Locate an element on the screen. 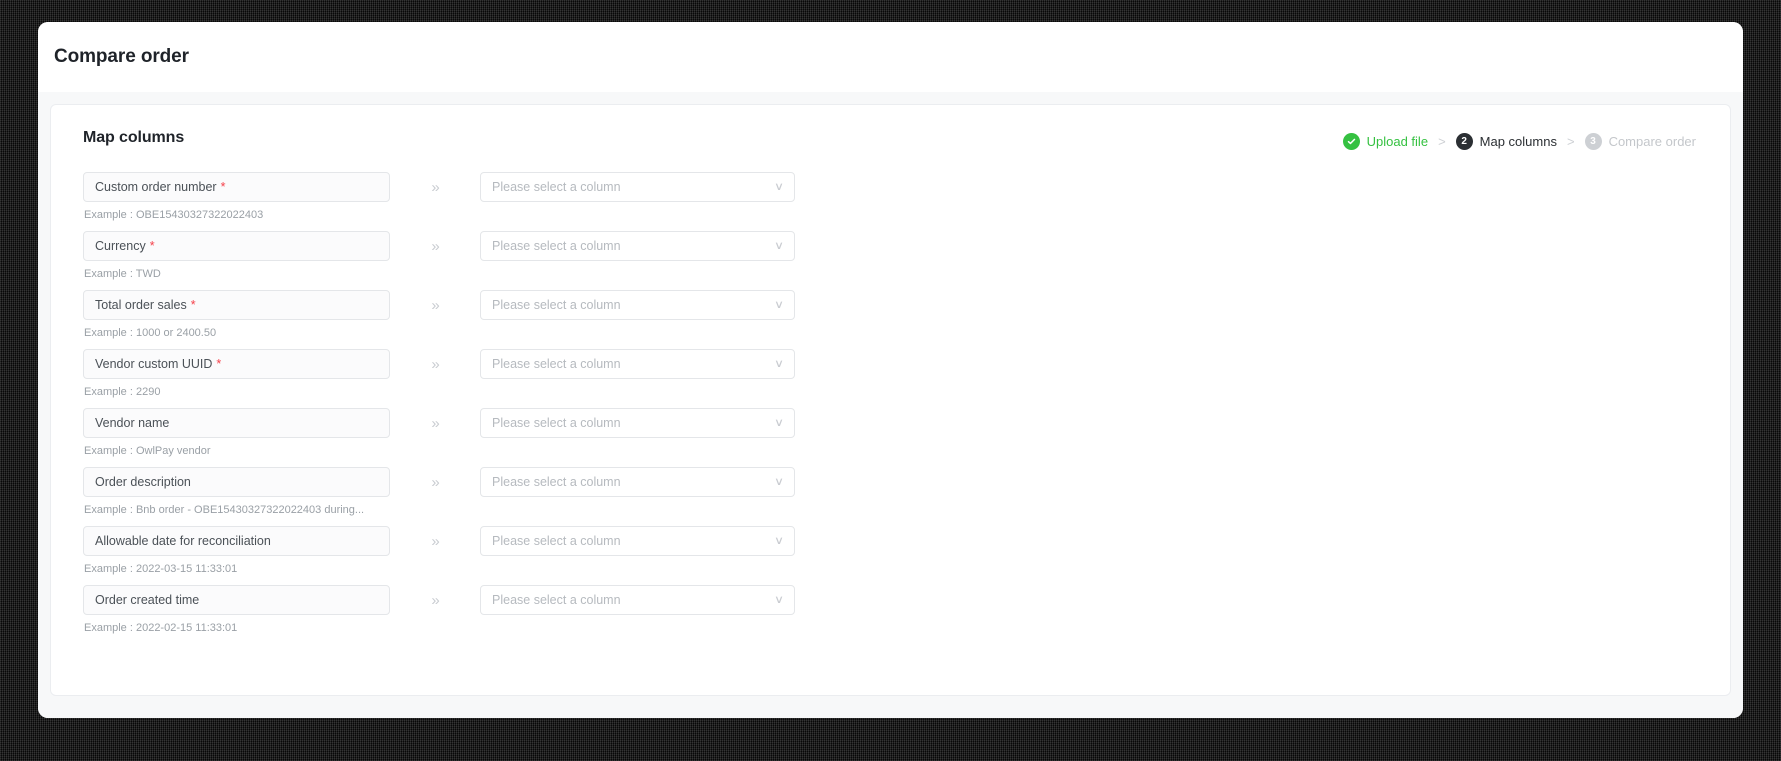 The image size is (1781, 761). example-value-text: Example : 2290 is located at coordinates (122, 392).